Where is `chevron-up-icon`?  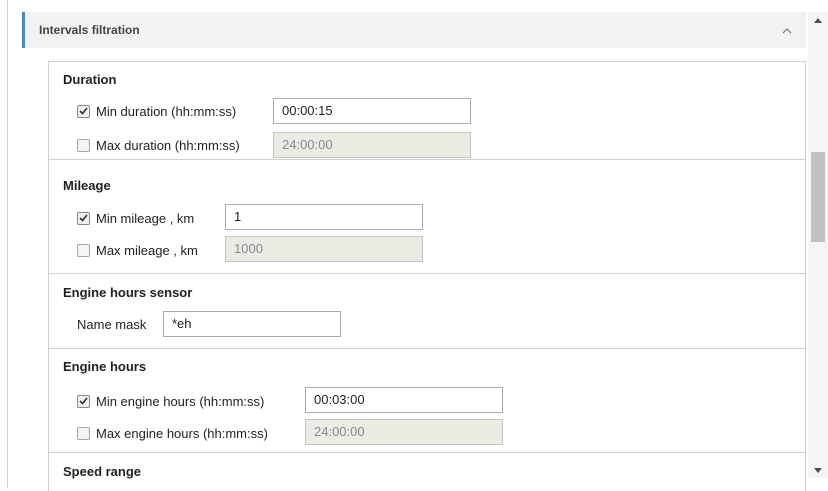 chevron-up-icon is located at coordinates (787, 31).